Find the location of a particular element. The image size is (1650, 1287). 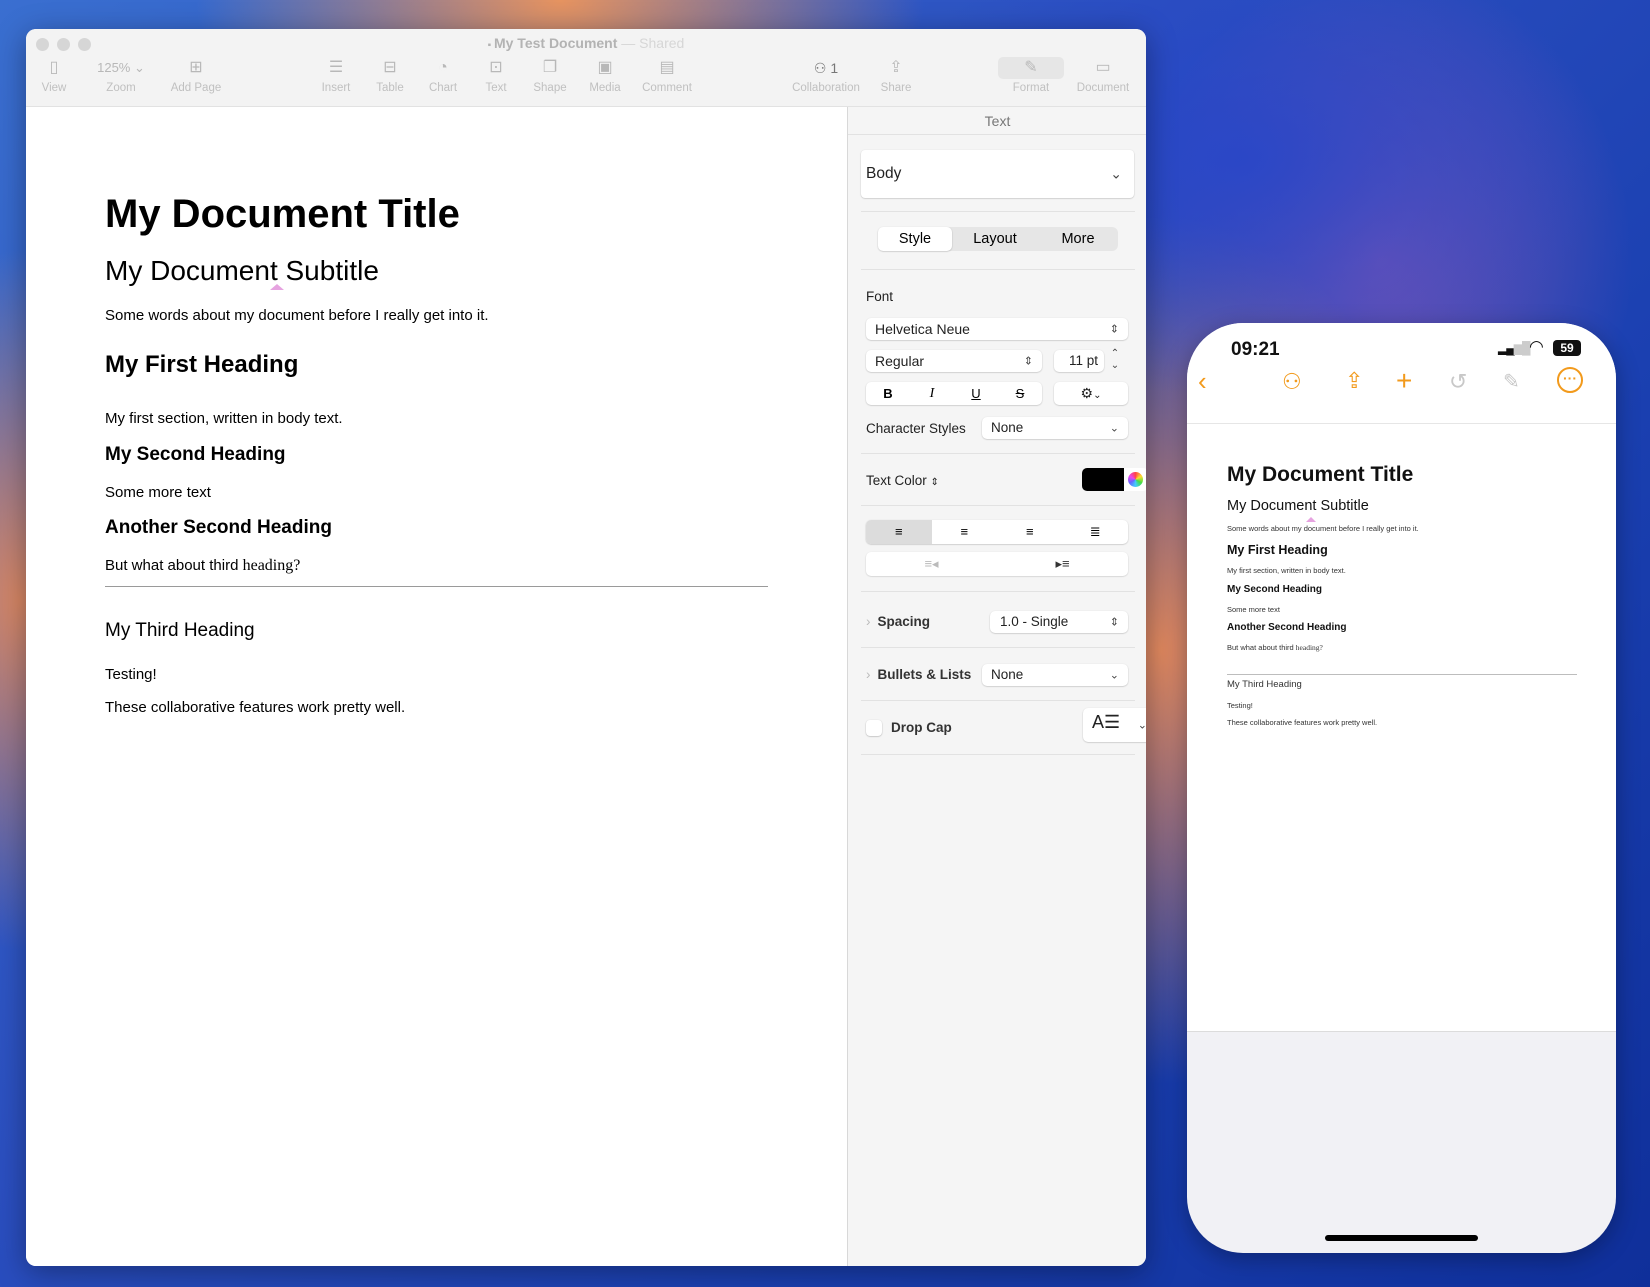

phone-doc-heading-1: My First Heading is located at coordinates (1277, 550).